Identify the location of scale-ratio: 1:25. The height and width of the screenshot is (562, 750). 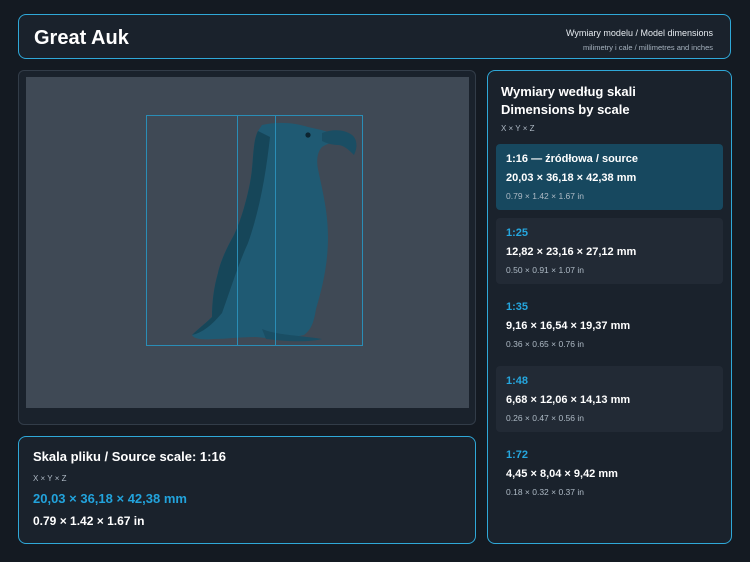
(517, 233).